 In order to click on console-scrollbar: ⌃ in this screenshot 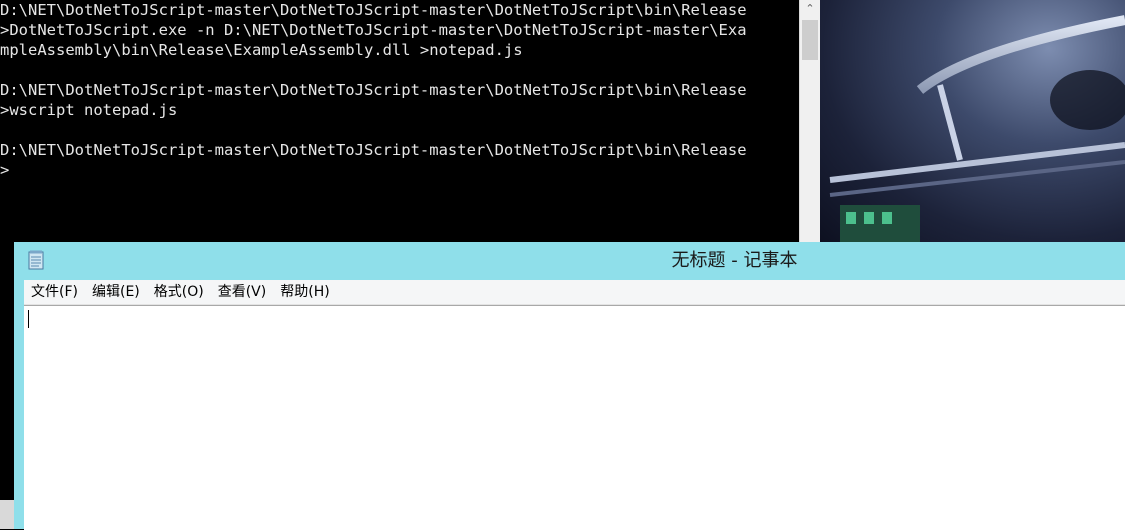, I will do `click(809, 121)`.